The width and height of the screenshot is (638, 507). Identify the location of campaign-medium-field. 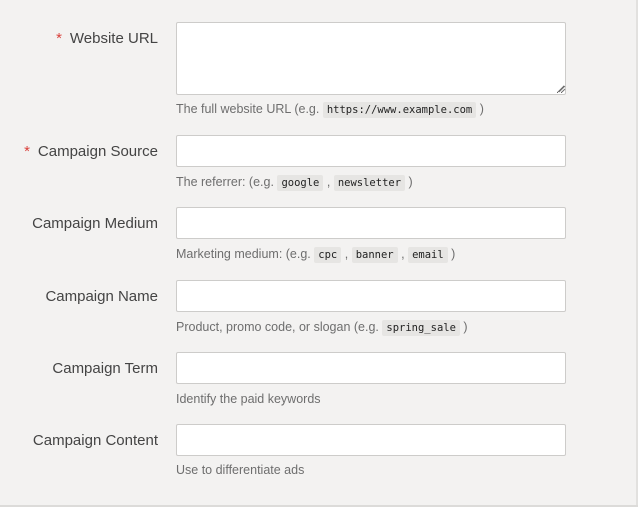
(371, 223).